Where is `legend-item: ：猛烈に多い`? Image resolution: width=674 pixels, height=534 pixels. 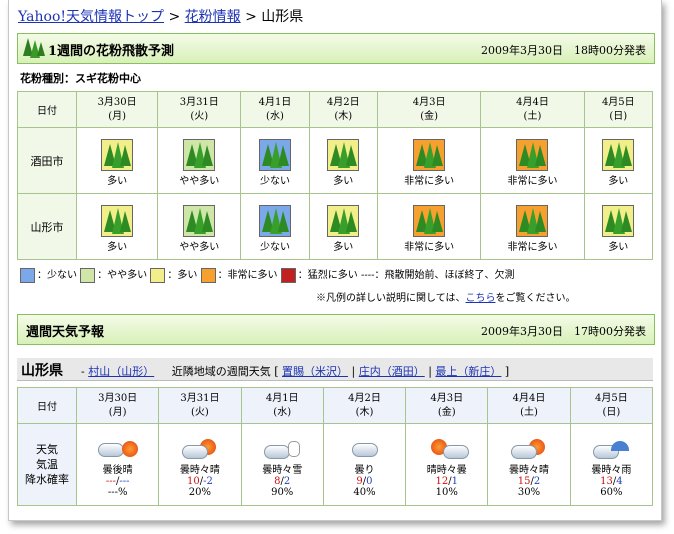
legend-item: ：猛烈に多い is located at coordinates (320, 275).